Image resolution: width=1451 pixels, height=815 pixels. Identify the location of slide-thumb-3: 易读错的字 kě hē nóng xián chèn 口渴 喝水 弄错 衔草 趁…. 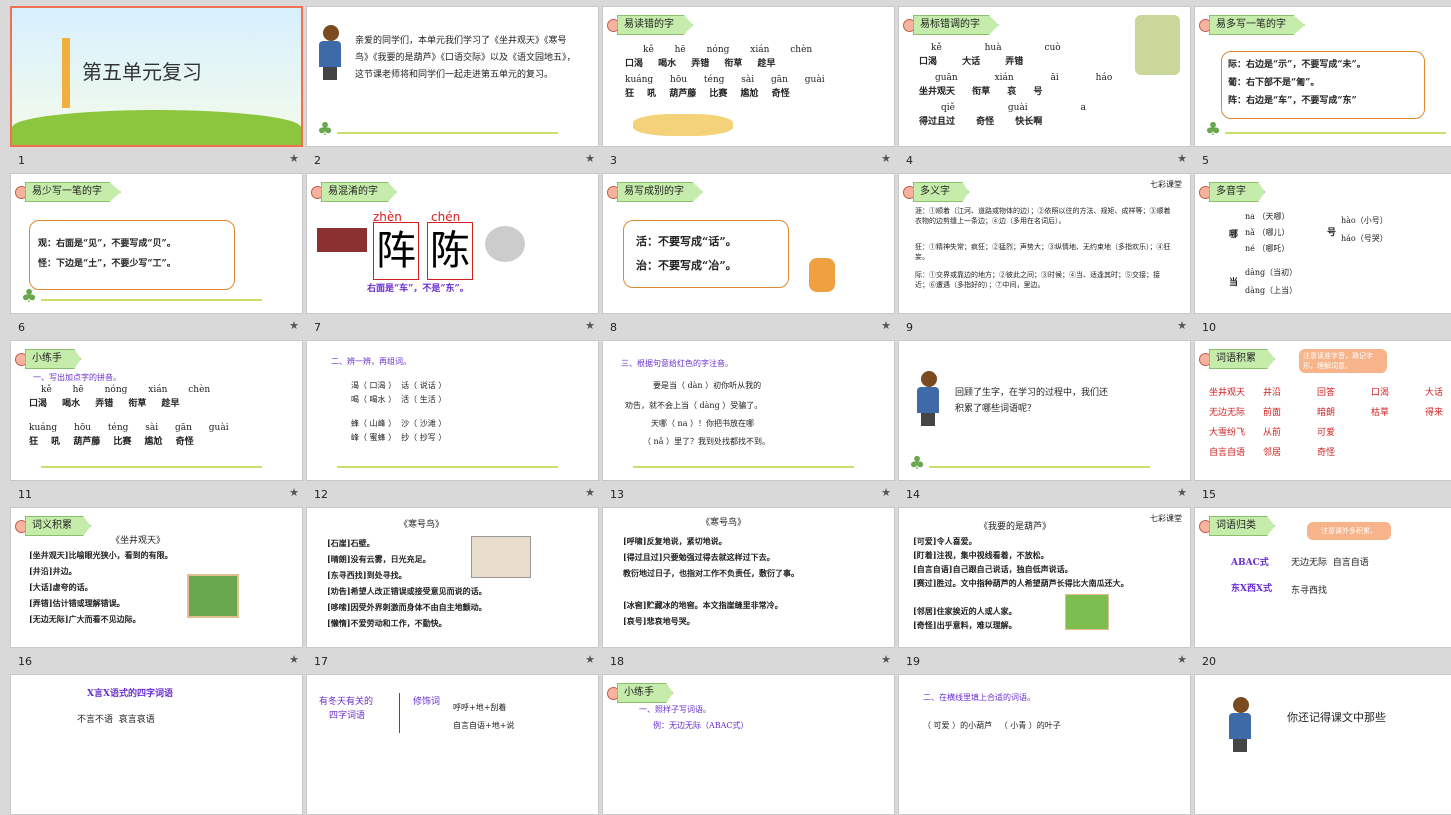
(748, 86).